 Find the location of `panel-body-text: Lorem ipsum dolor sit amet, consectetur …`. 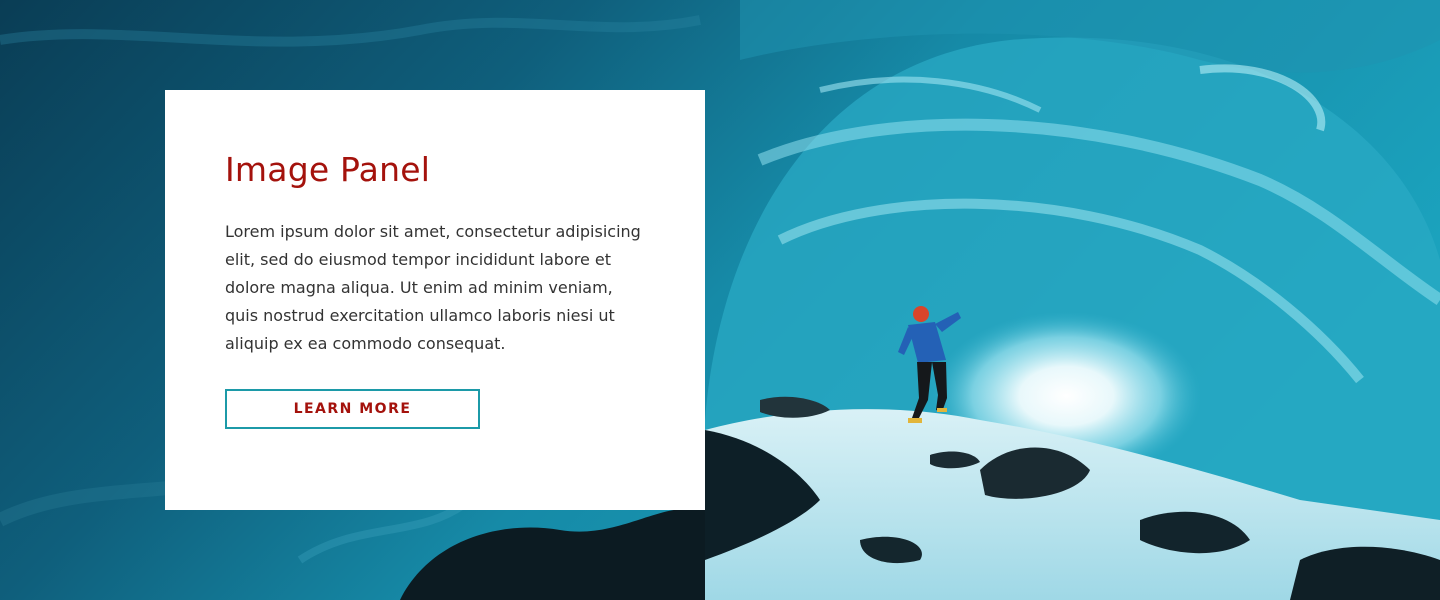

panel-body-text: Lorem ipsum dolor sit amet, consectetur … is located at coordinates (433, 287).